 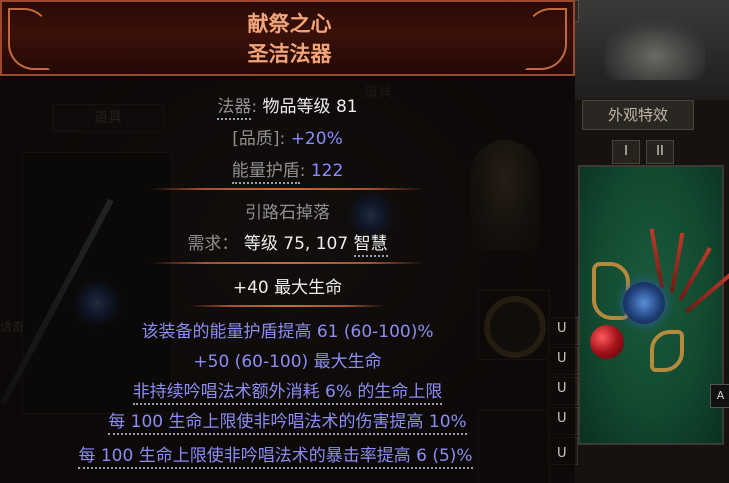 I want to click on explicit-mod: 每 100 生命上限使非吟唱法术的暴击率提高 6 (5)%, so click(x=281, y=455).